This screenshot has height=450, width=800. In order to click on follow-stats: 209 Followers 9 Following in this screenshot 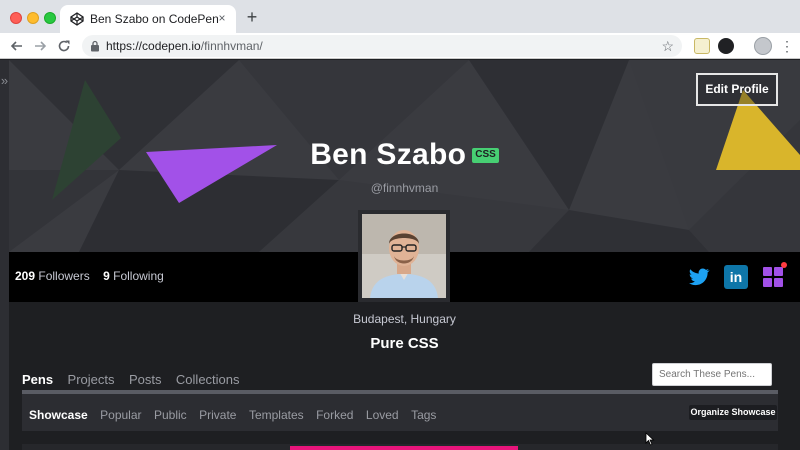, I will do `click(89, 276)`.